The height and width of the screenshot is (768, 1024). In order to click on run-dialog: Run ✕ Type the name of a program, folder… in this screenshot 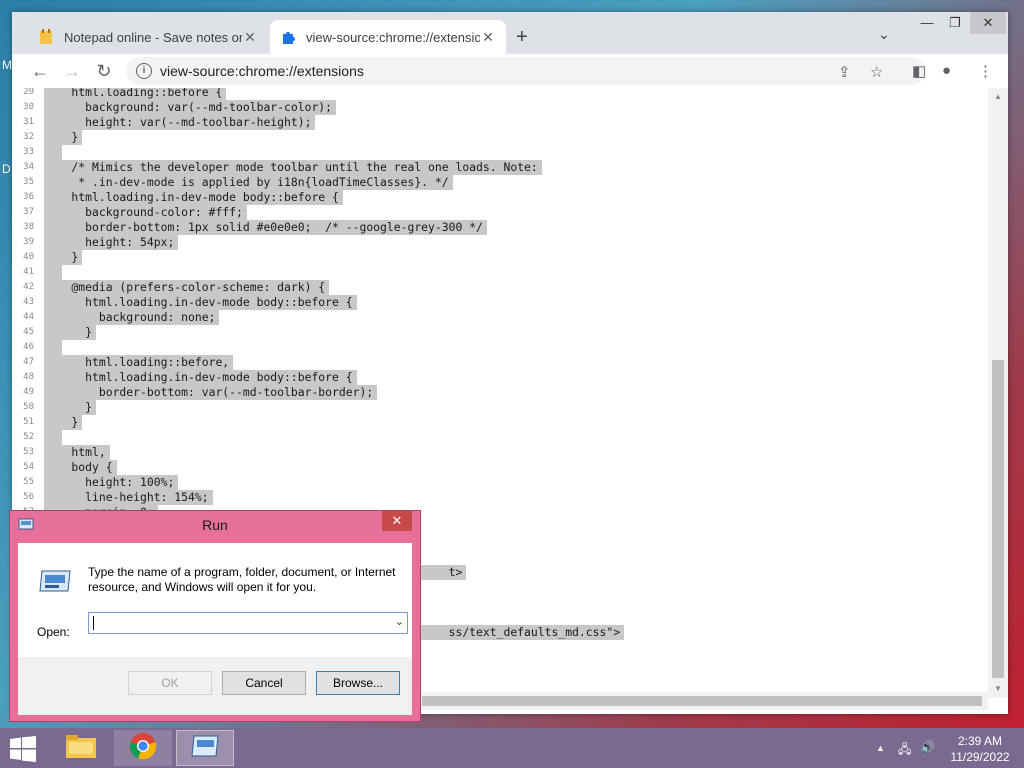, I will do `click(215, 616)`.